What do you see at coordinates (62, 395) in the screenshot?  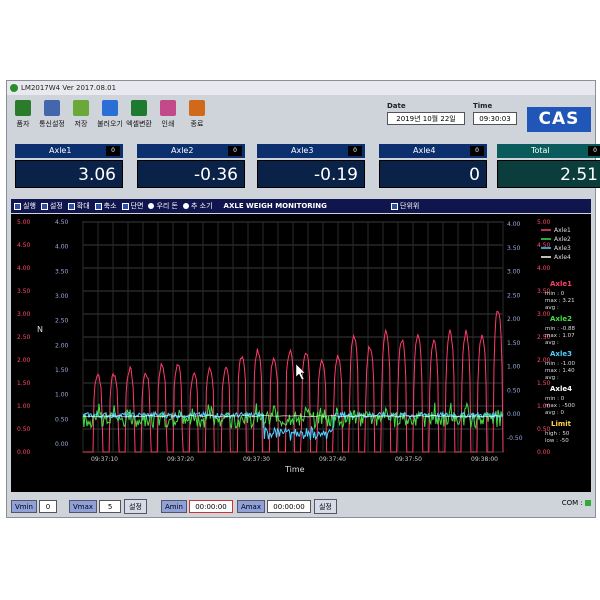 I see `y-tick-left-inner: 1.00` at bounding box center [62, 395].